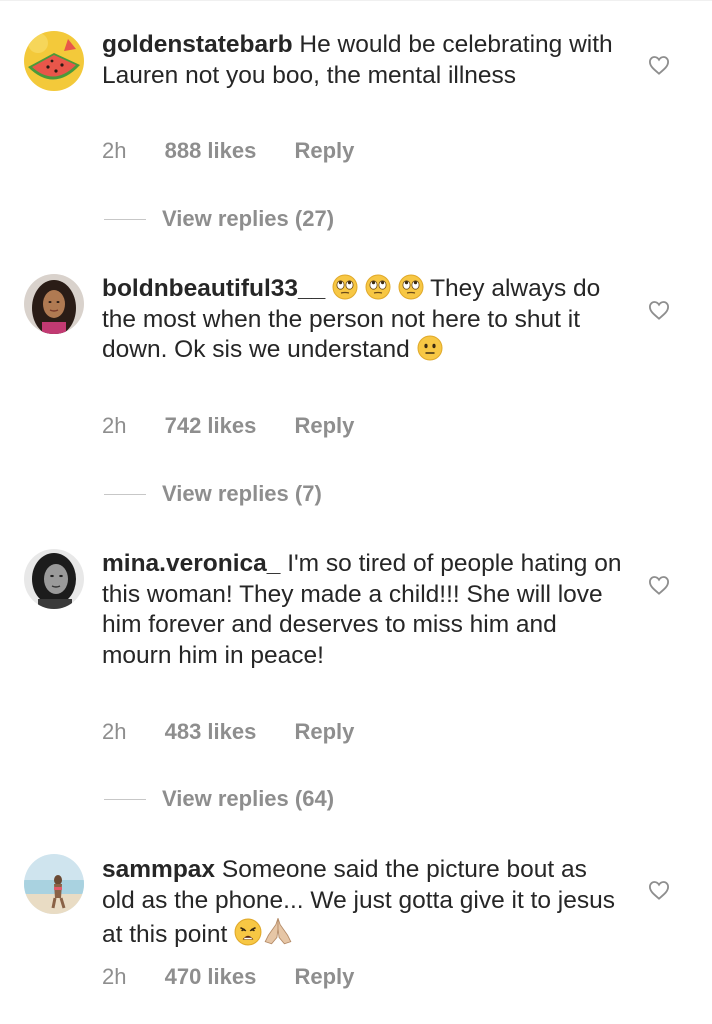  Describe the element at coordinates (197, 44) in the screenshot. I see `comment-username: goldenstatebarb` at that location.